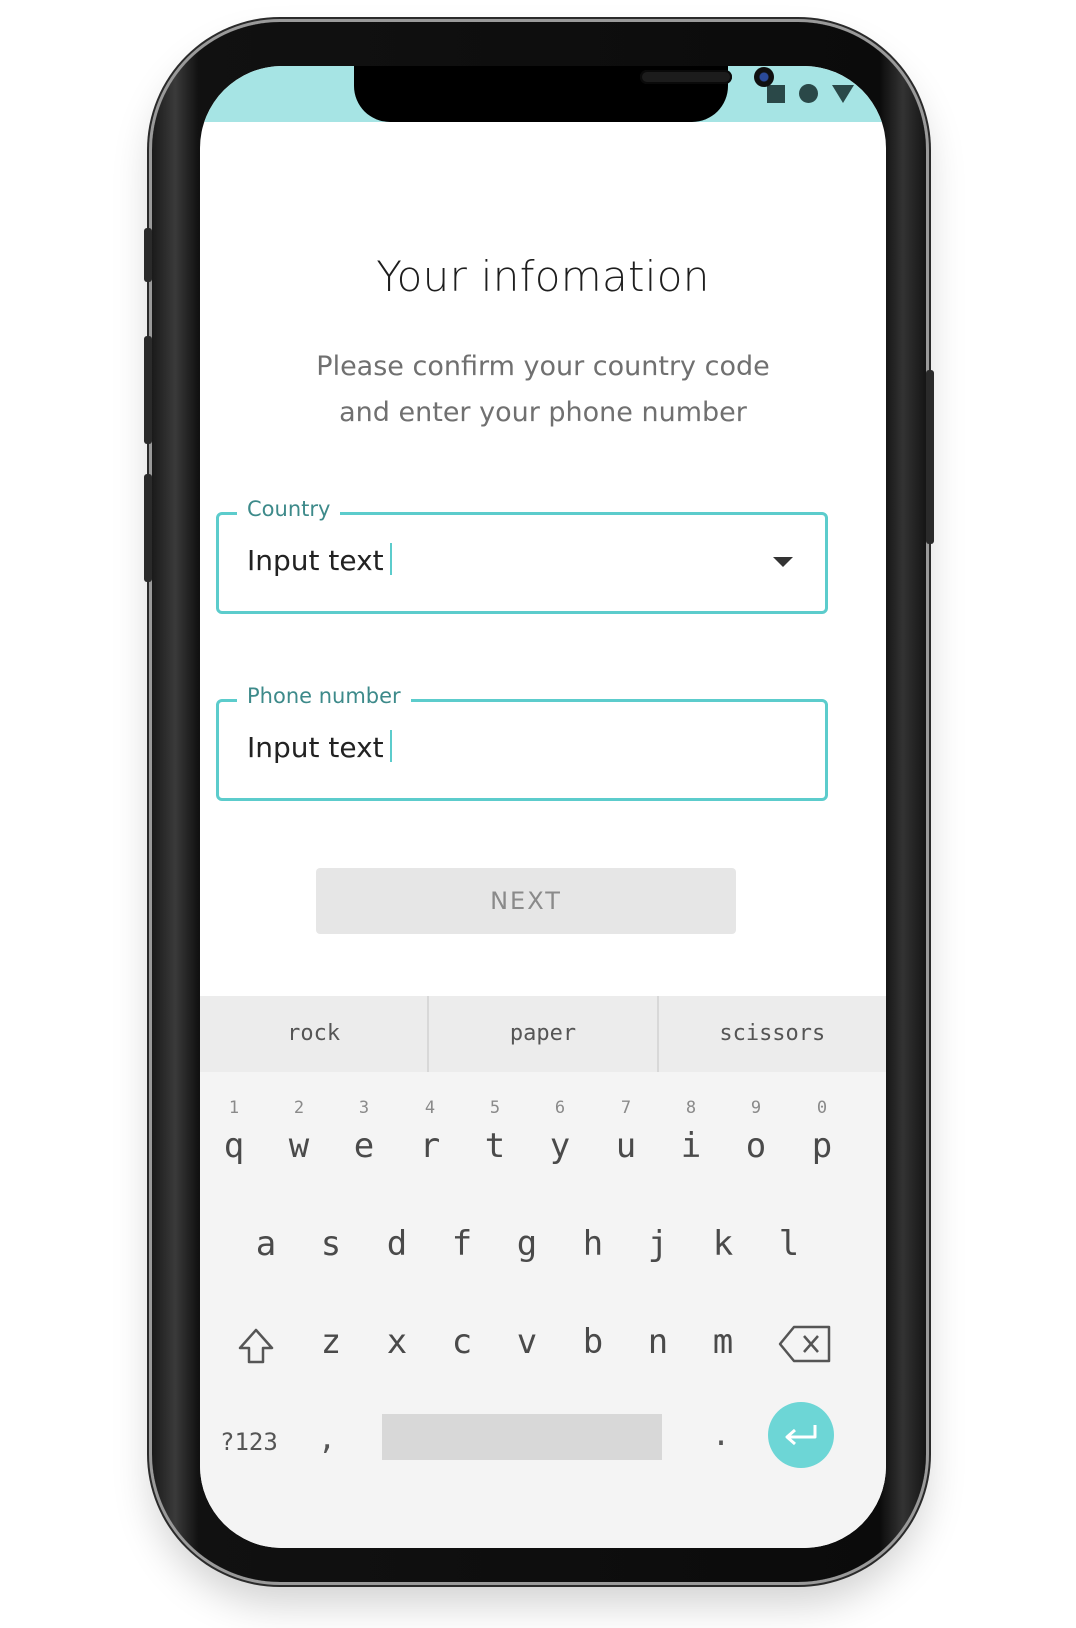 This screenshot has width=1076, height=1628. I want to click on key-c: c, so click(462, 1342).